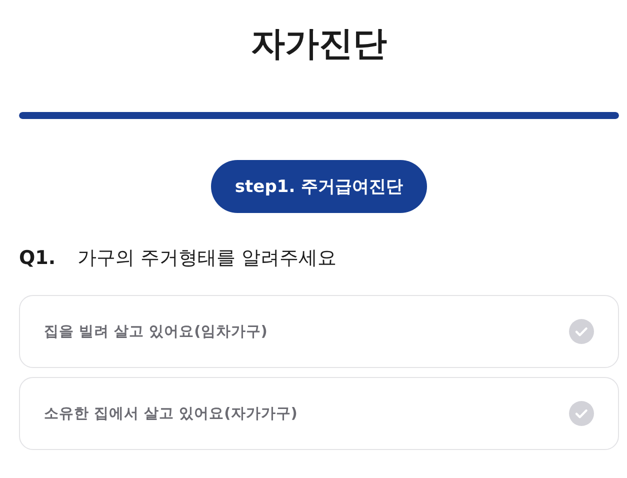 This screenshot has width=627, height=478. What do you see at coordinates (319, 186) in the screenshot?
I see `step-badge: step1. 주거급여진단` at bounding box center [319, 186].